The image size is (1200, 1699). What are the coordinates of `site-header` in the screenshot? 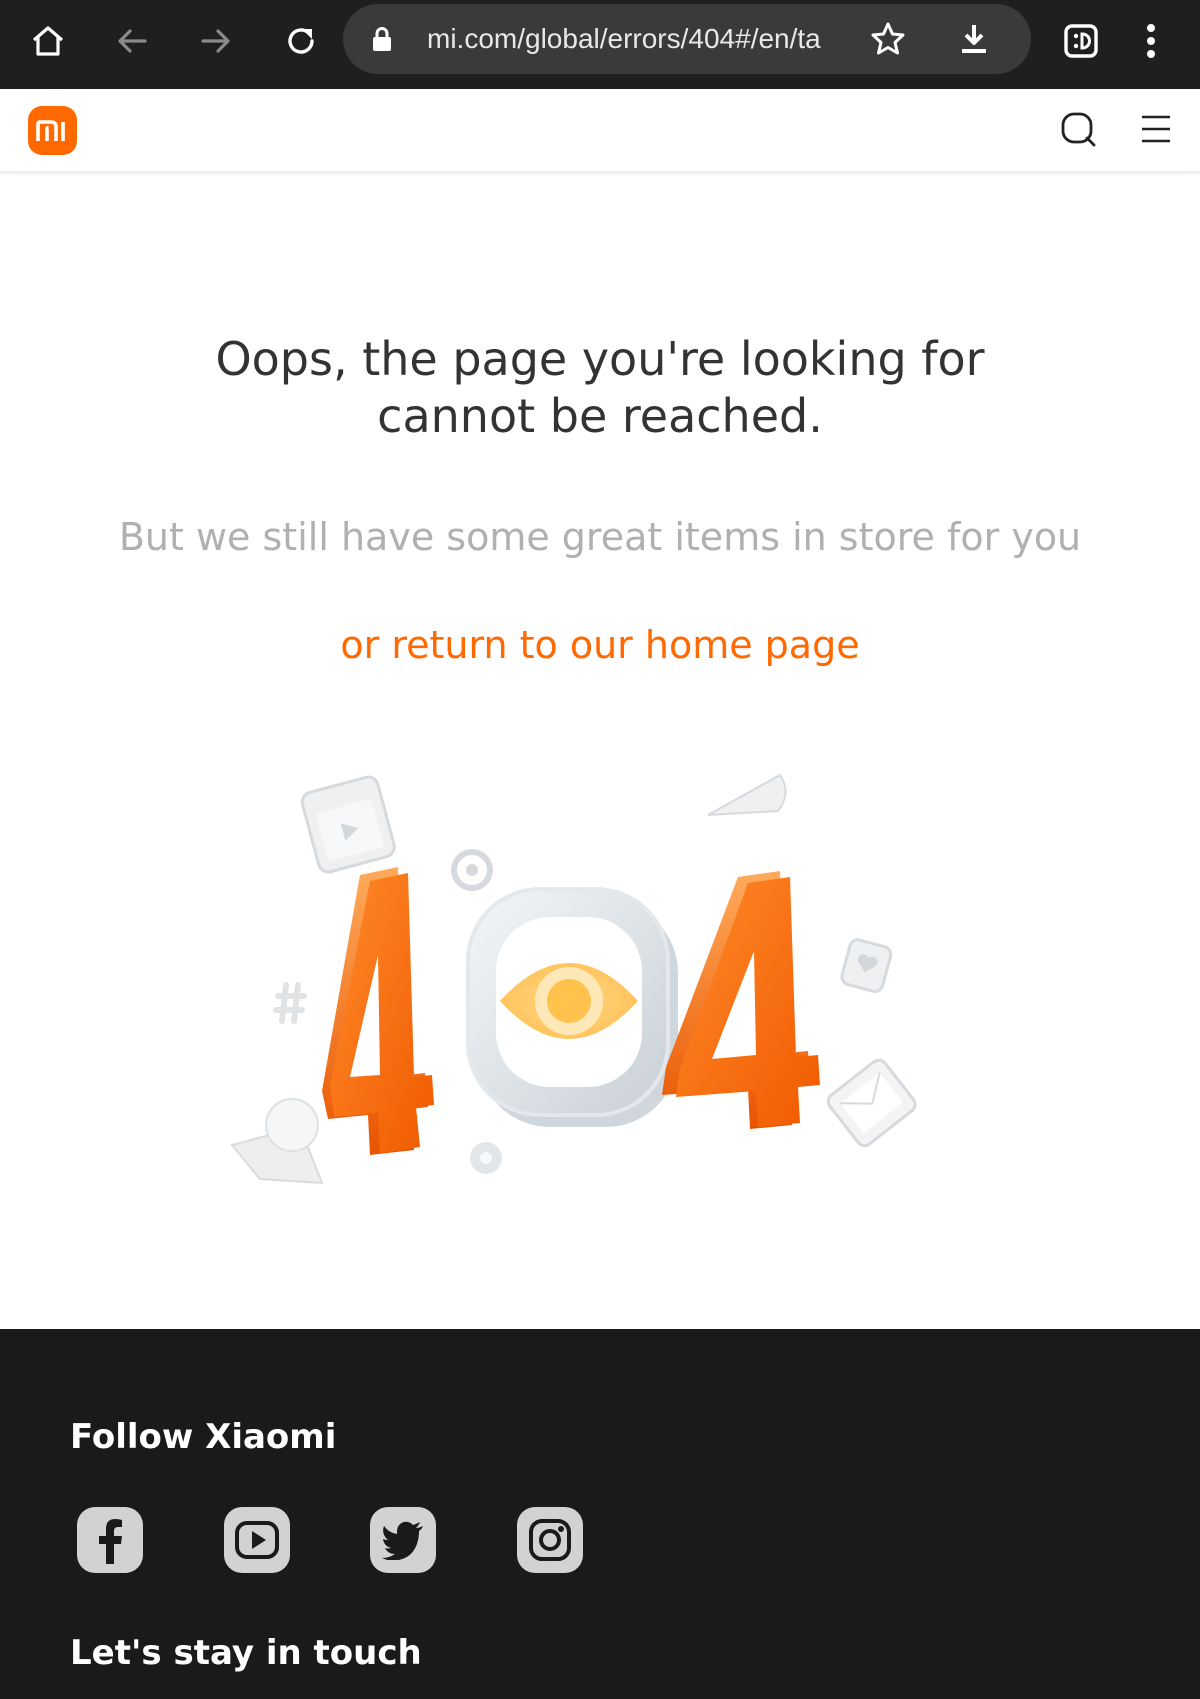 It's located at (600, 131).